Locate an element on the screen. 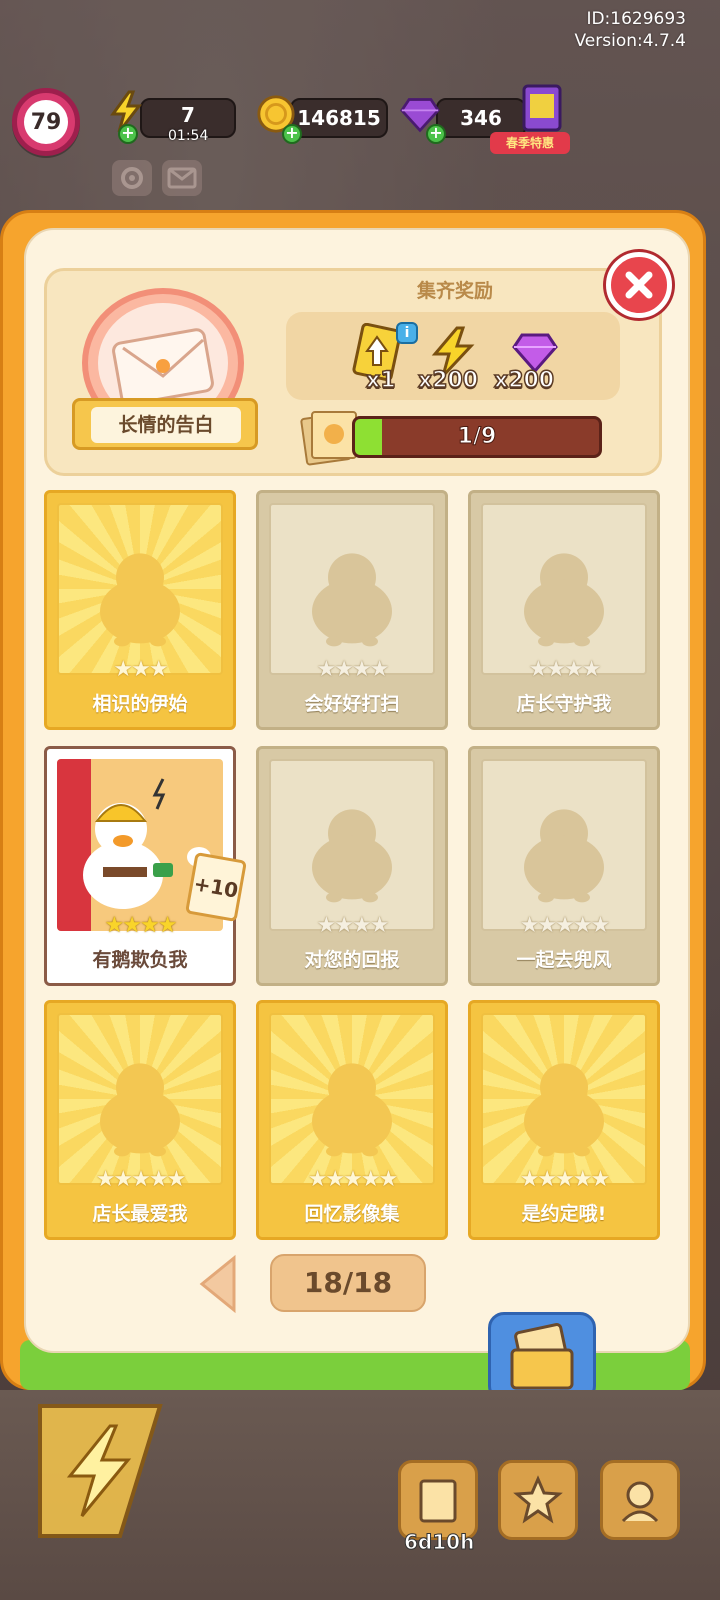 This screenshot has width=720, height=1600. album-card: ★★★ 相识的伊始 is located at coordinates (140, 610).